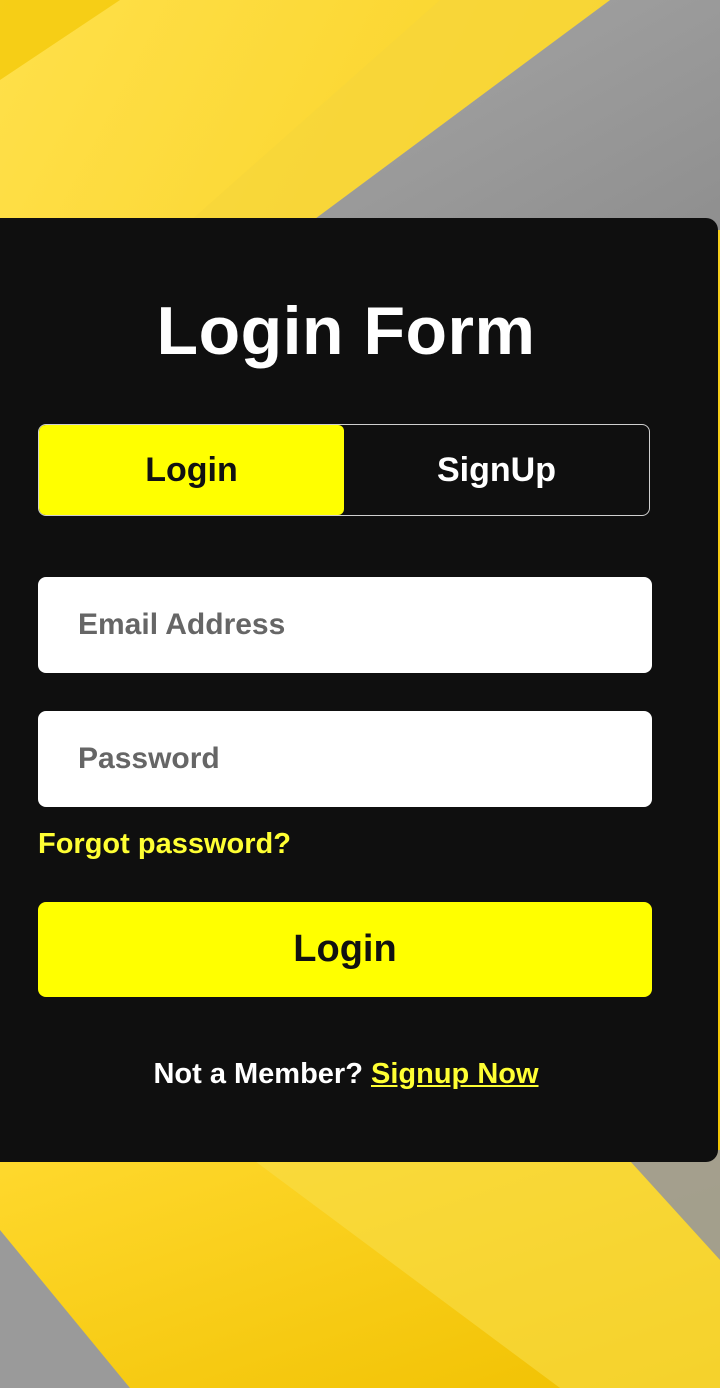  Describe the element at coordinates (345, 625) in the screenshot. I see `email-input` at that location.